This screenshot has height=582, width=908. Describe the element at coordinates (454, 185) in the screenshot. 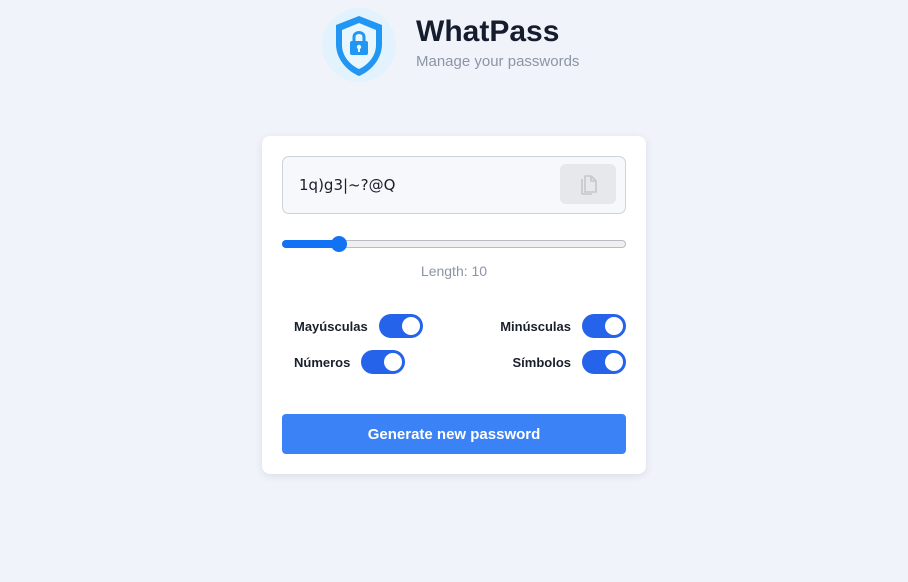

I see `password-display: 1q)g3|~?@Q` at that location.